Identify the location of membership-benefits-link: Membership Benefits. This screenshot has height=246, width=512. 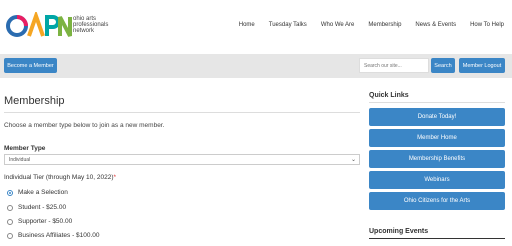
(437, 159).